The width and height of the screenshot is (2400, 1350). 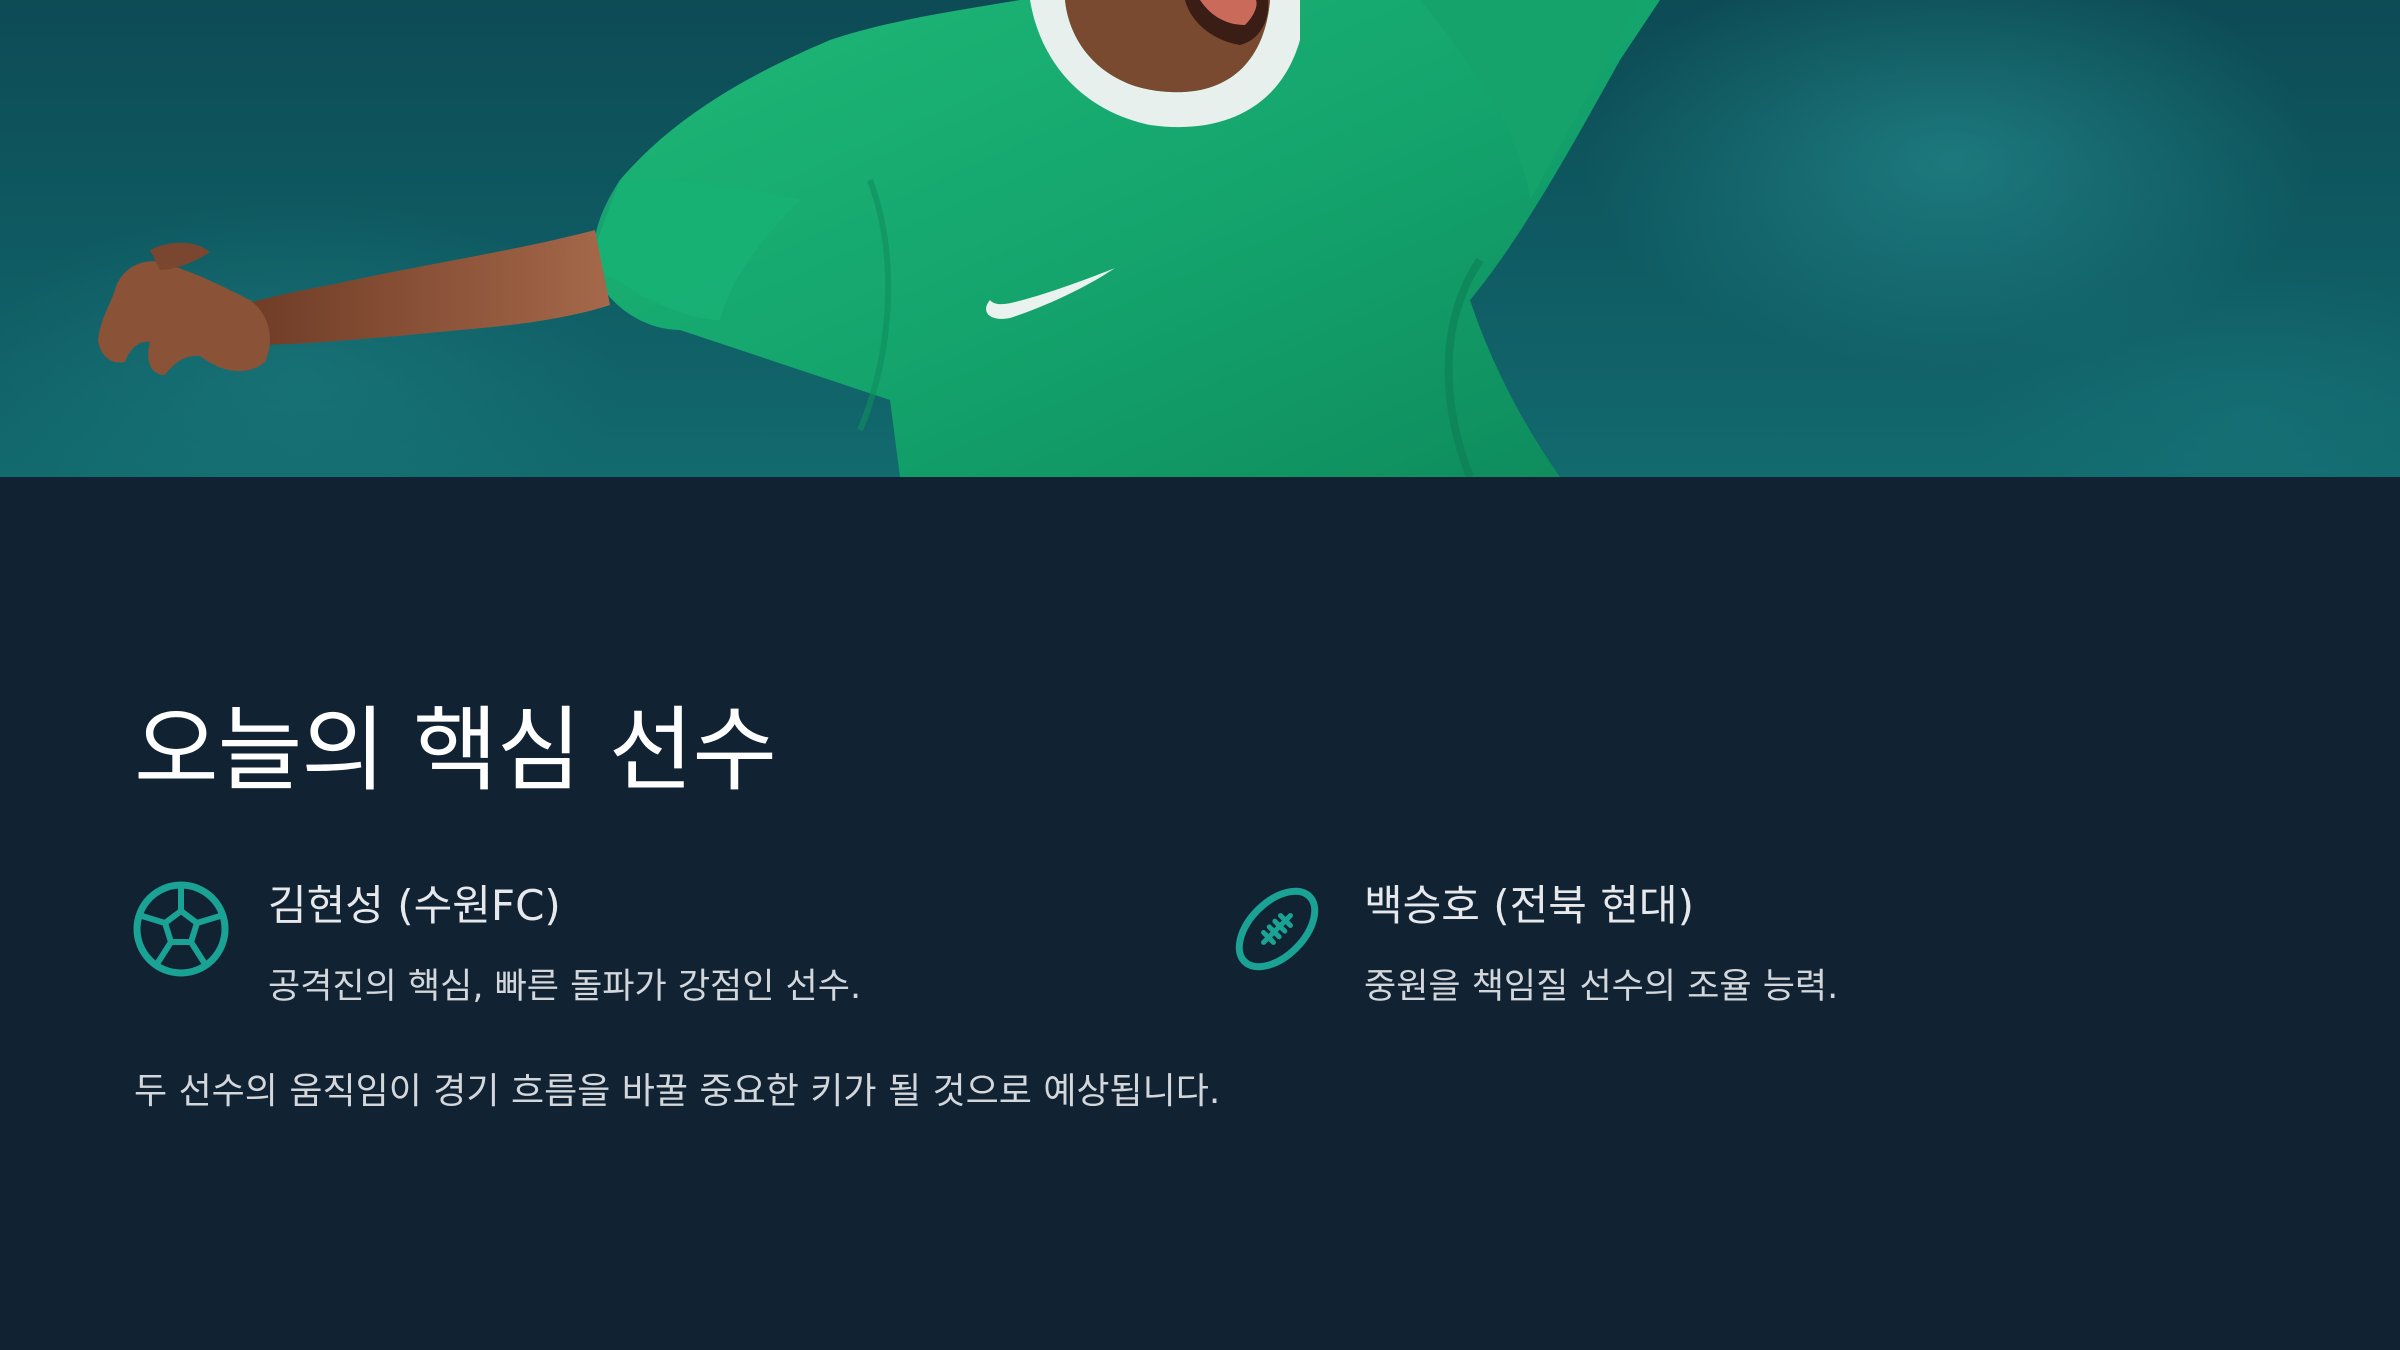 What do you see at coordinates (565, 987) in the screenshot?
I see `player-description: 공격진의 핵심, 빠른 돌파가 강점인 선수.` at bounding box center [565, 987].